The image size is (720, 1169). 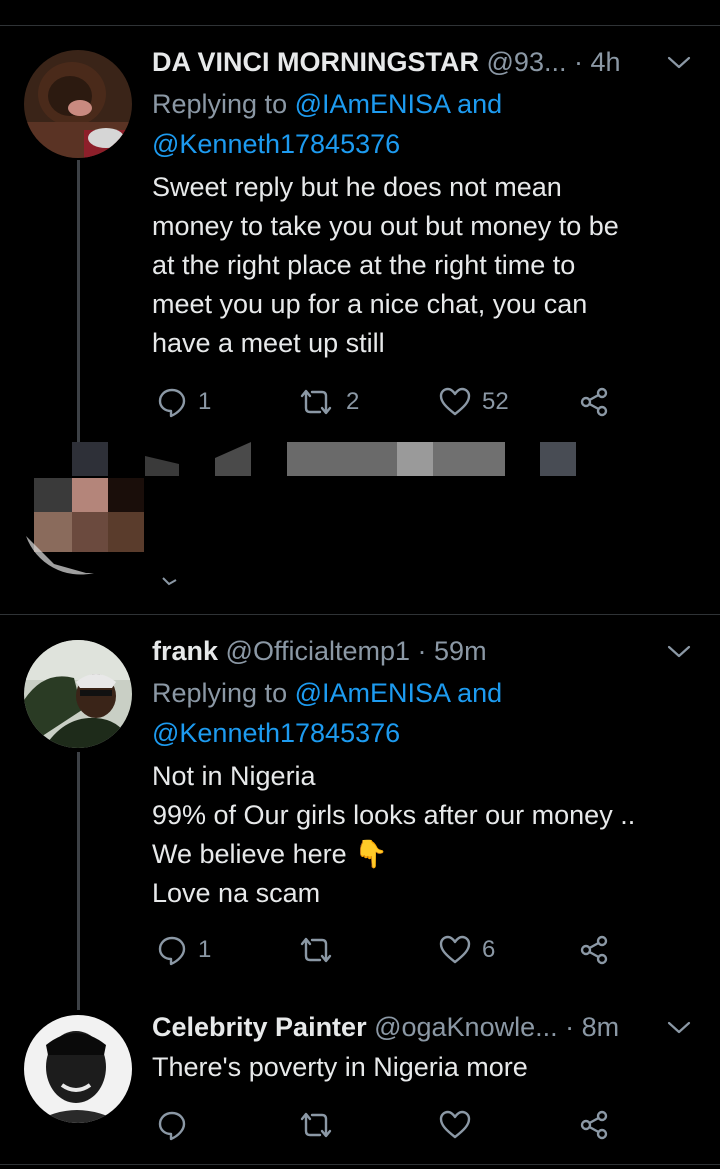 I want to click on tweet-text-line: There's poverty in Nigeria more, so click(x=340, y=1067).